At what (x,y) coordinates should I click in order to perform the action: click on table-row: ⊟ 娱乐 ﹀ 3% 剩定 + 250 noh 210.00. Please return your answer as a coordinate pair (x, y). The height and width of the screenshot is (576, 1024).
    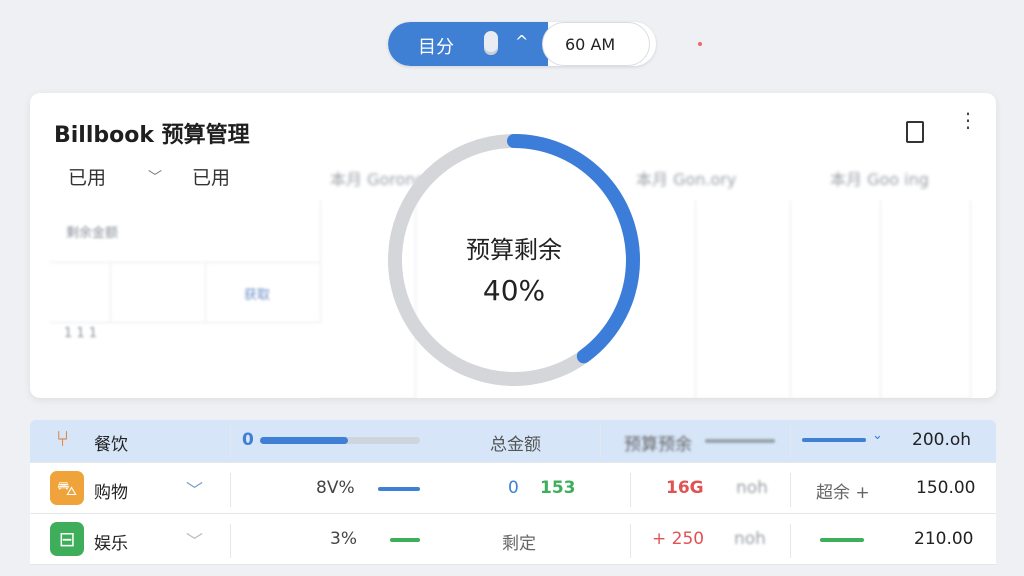
    Looking at the image, I should click on (513, 539).